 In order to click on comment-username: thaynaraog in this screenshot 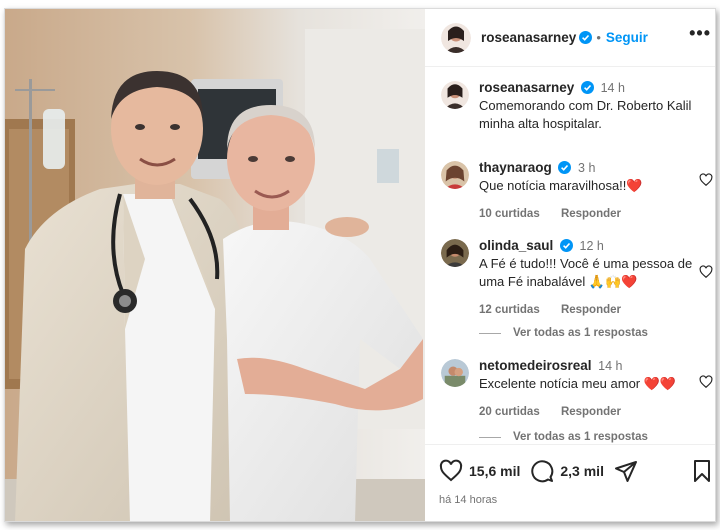, I will do `click(515, 167)`.